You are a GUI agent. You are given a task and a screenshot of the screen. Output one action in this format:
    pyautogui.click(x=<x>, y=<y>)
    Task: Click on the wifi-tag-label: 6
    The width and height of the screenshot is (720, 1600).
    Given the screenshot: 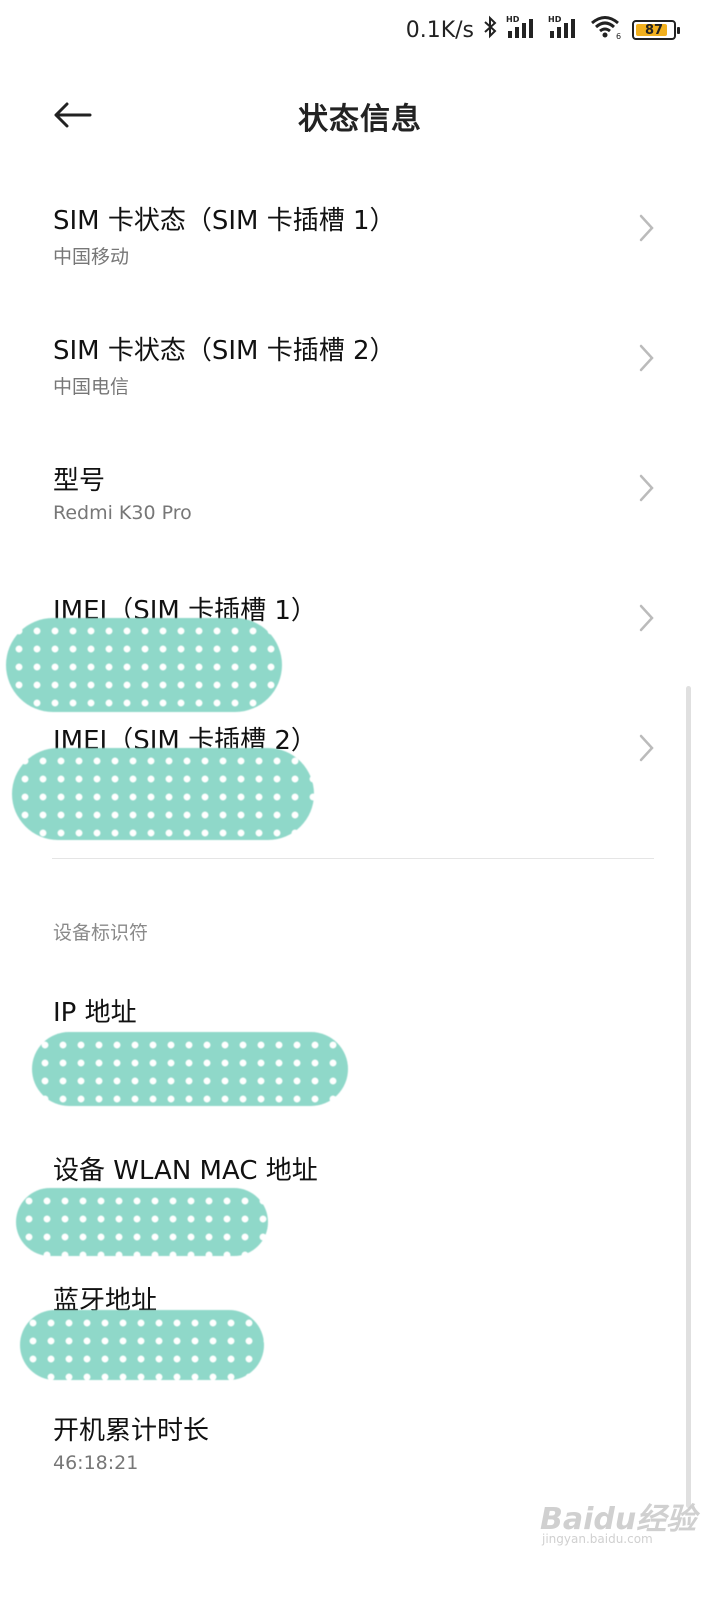 What is the action you would take?
    pyautogui.click(x=618, y=36)
    